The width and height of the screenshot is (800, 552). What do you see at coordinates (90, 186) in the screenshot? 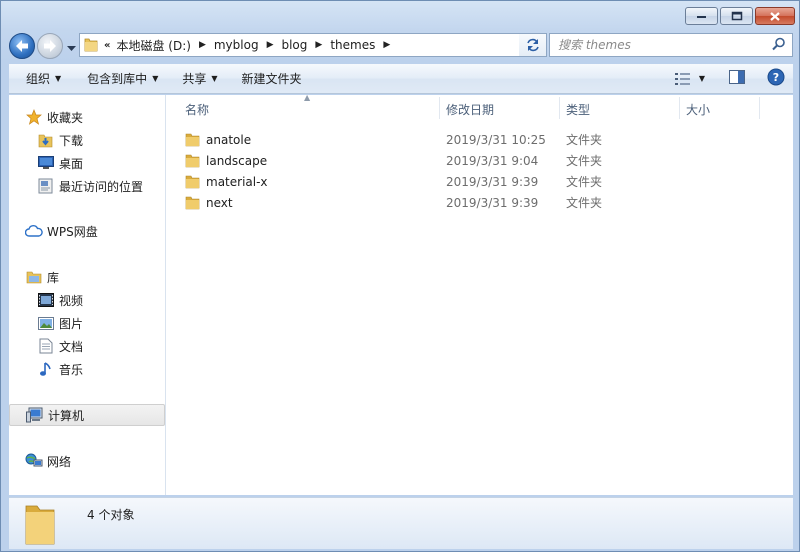
I see `nav-recent-places: 最近访问的位置` at bounding box center [90, 186].